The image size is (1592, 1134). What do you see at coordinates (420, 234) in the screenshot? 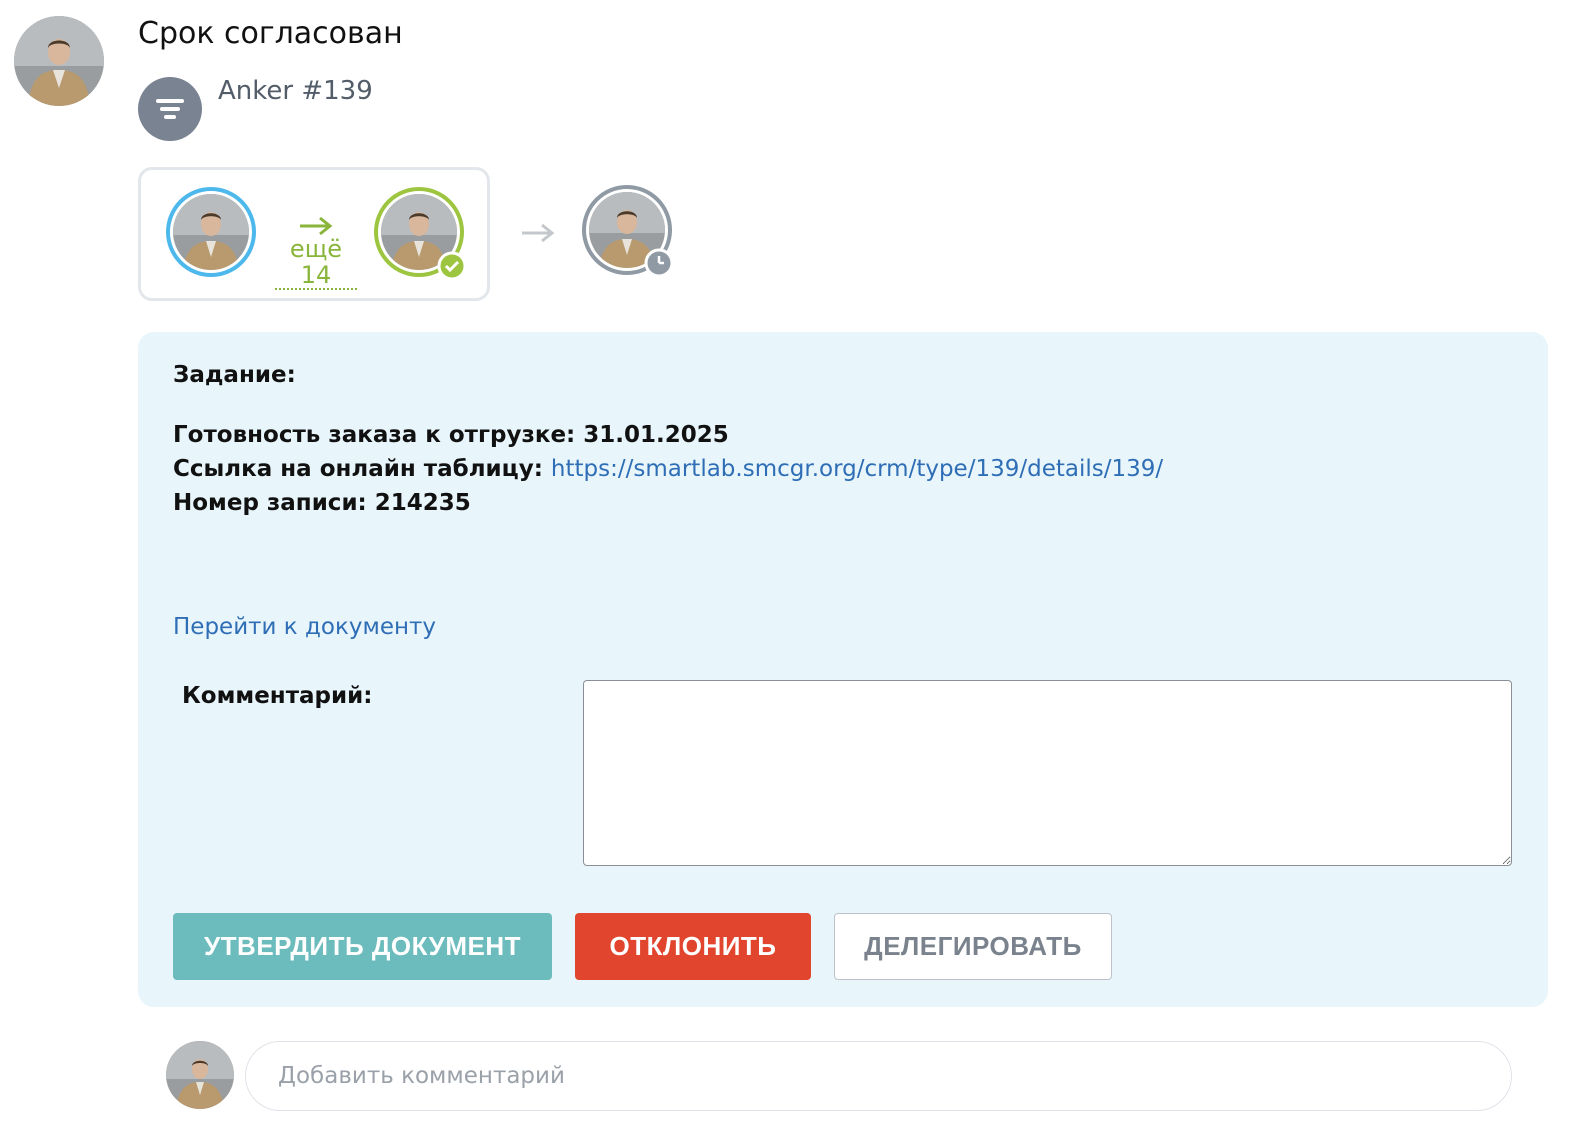
I see `flow-approver-avatar` at bounding box center [420, 234].